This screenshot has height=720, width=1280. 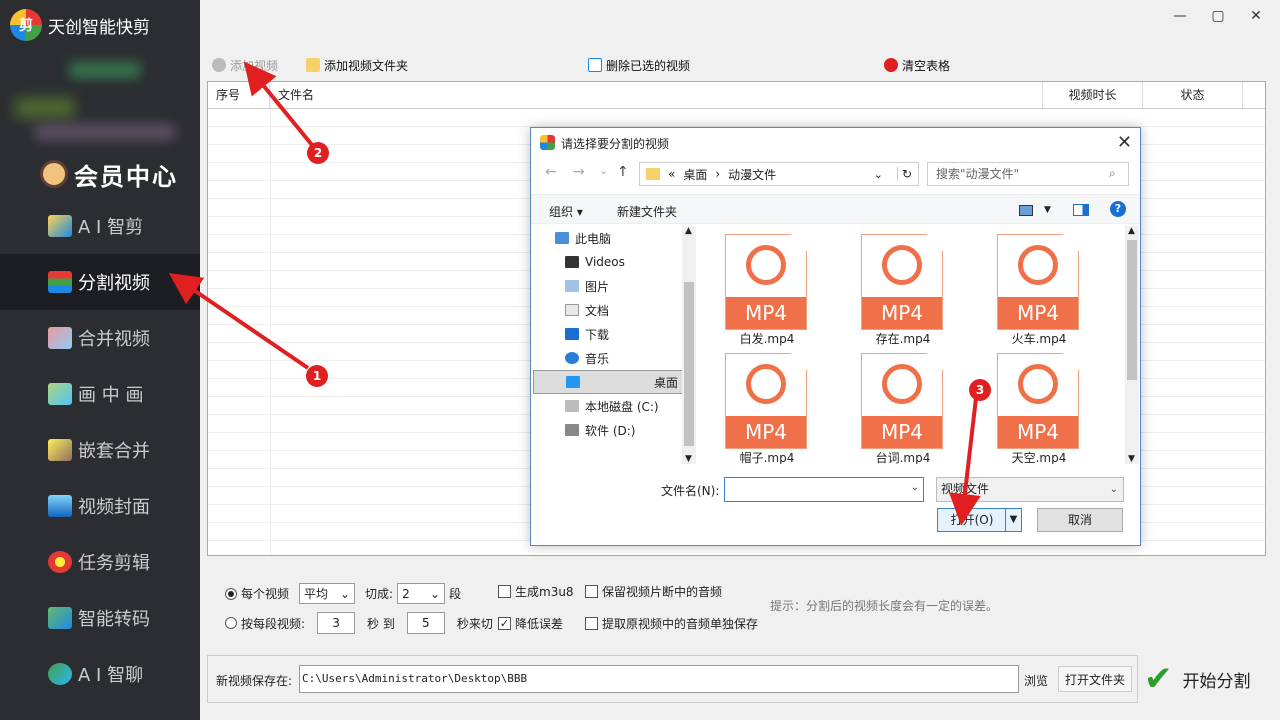 I want to click on column-header-duration: 视频时长, so click(x=1093, y=95).